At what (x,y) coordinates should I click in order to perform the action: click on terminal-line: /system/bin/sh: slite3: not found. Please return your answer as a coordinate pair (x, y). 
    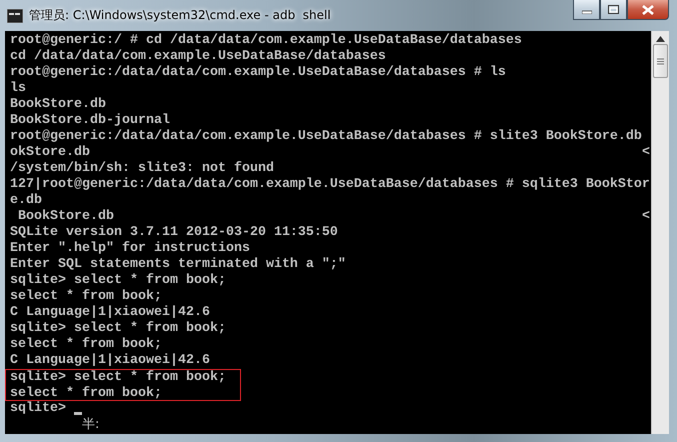
    Looking at the image, I should click on (142, 169).